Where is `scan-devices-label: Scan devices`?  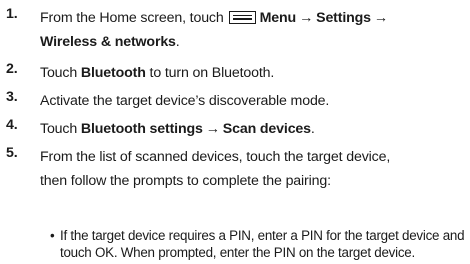 scan-devices-label: Scan devices is located at coordinates (266, 129).